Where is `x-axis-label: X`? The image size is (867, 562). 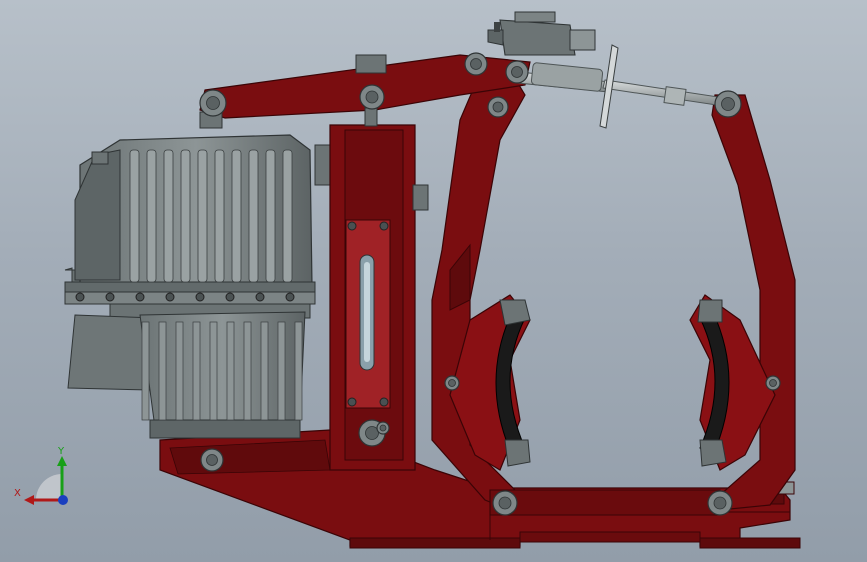 x-axis-label: X is located at coordinates (17, 493).